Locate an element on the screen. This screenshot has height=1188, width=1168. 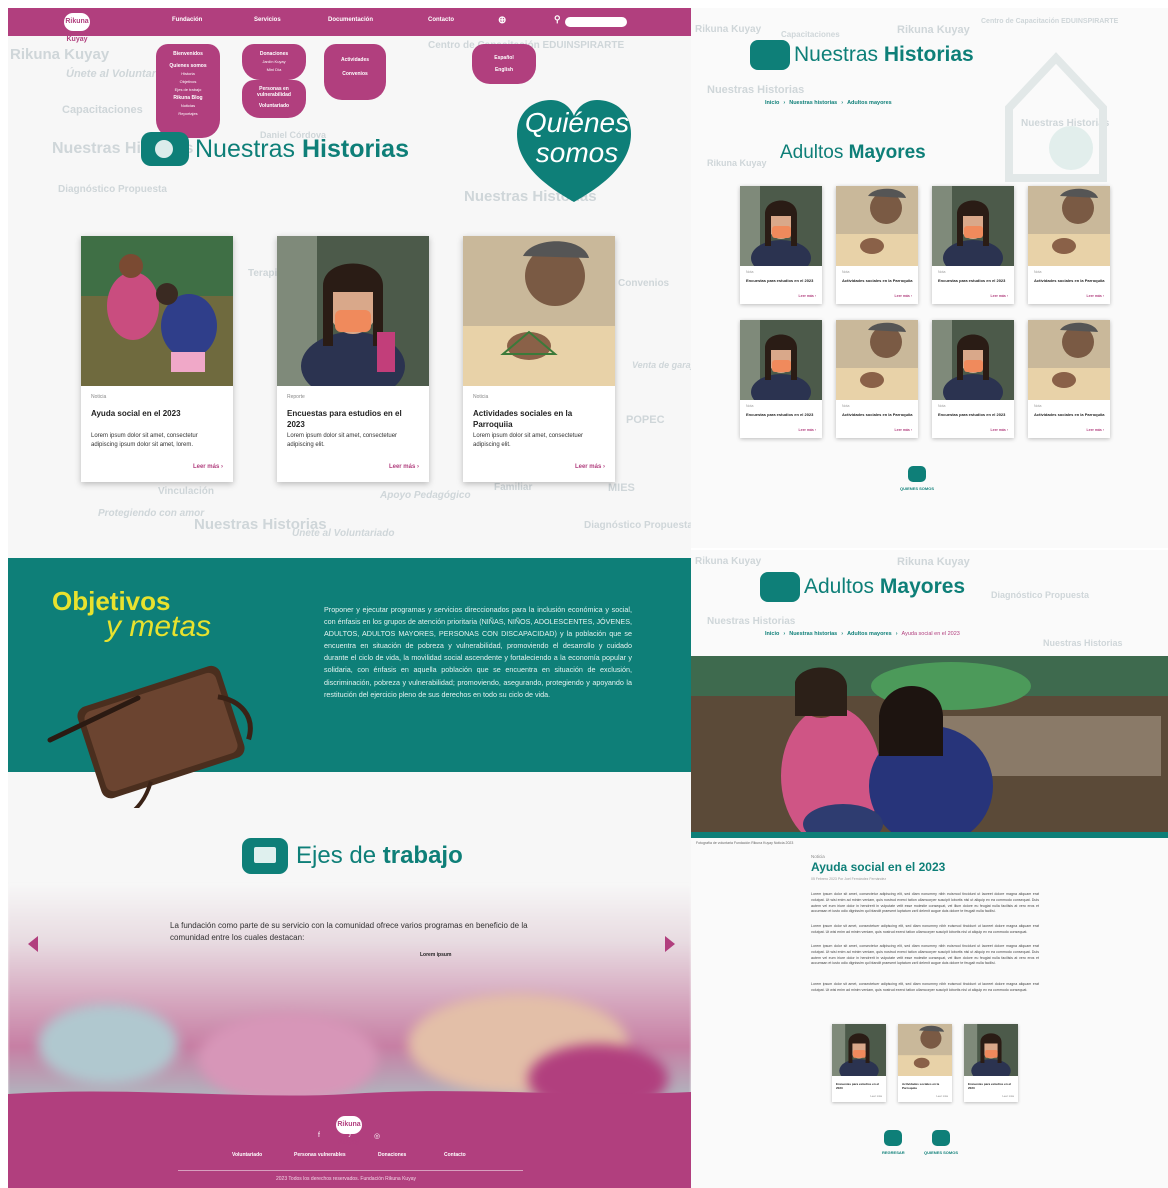
back-button: REGRESAR is located at coordinates (893, 1142).